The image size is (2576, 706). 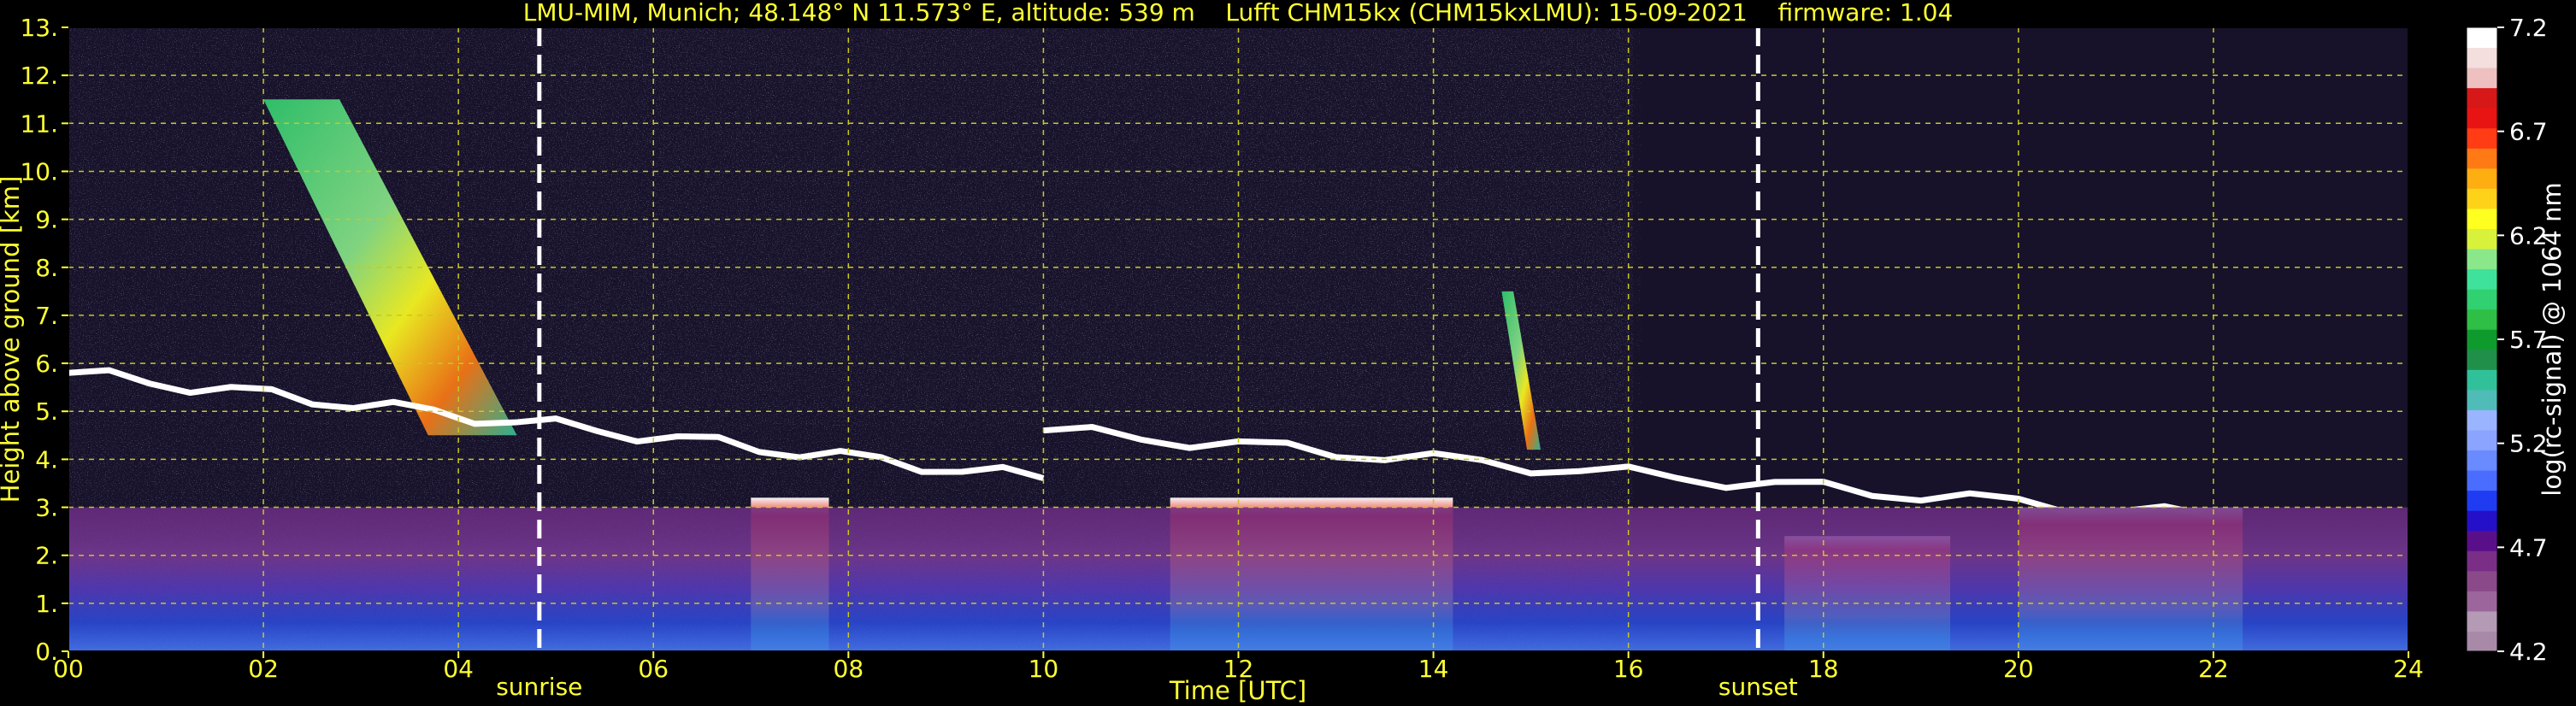 What do you see at coordinates (1823, 669) in the screenshot?
I see `x-tick-label-9: 18` at bounding box center [1823, 669].